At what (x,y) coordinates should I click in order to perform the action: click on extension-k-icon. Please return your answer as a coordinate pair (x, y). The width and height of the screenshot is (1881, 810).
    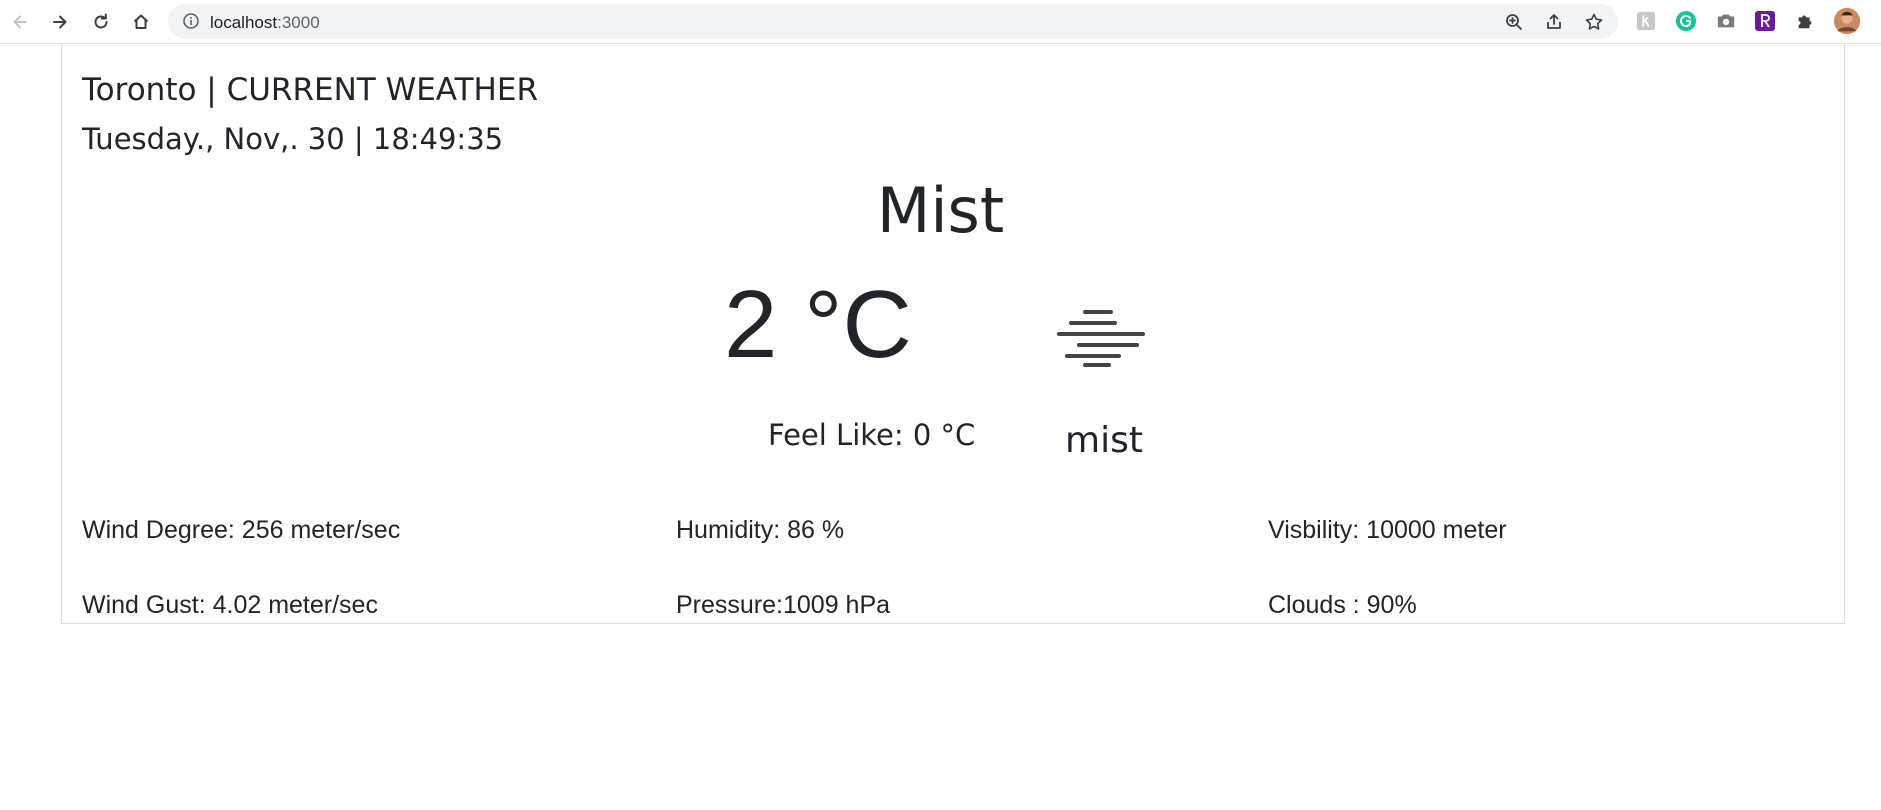
    Looking at the image, I should click on (1646, 21).